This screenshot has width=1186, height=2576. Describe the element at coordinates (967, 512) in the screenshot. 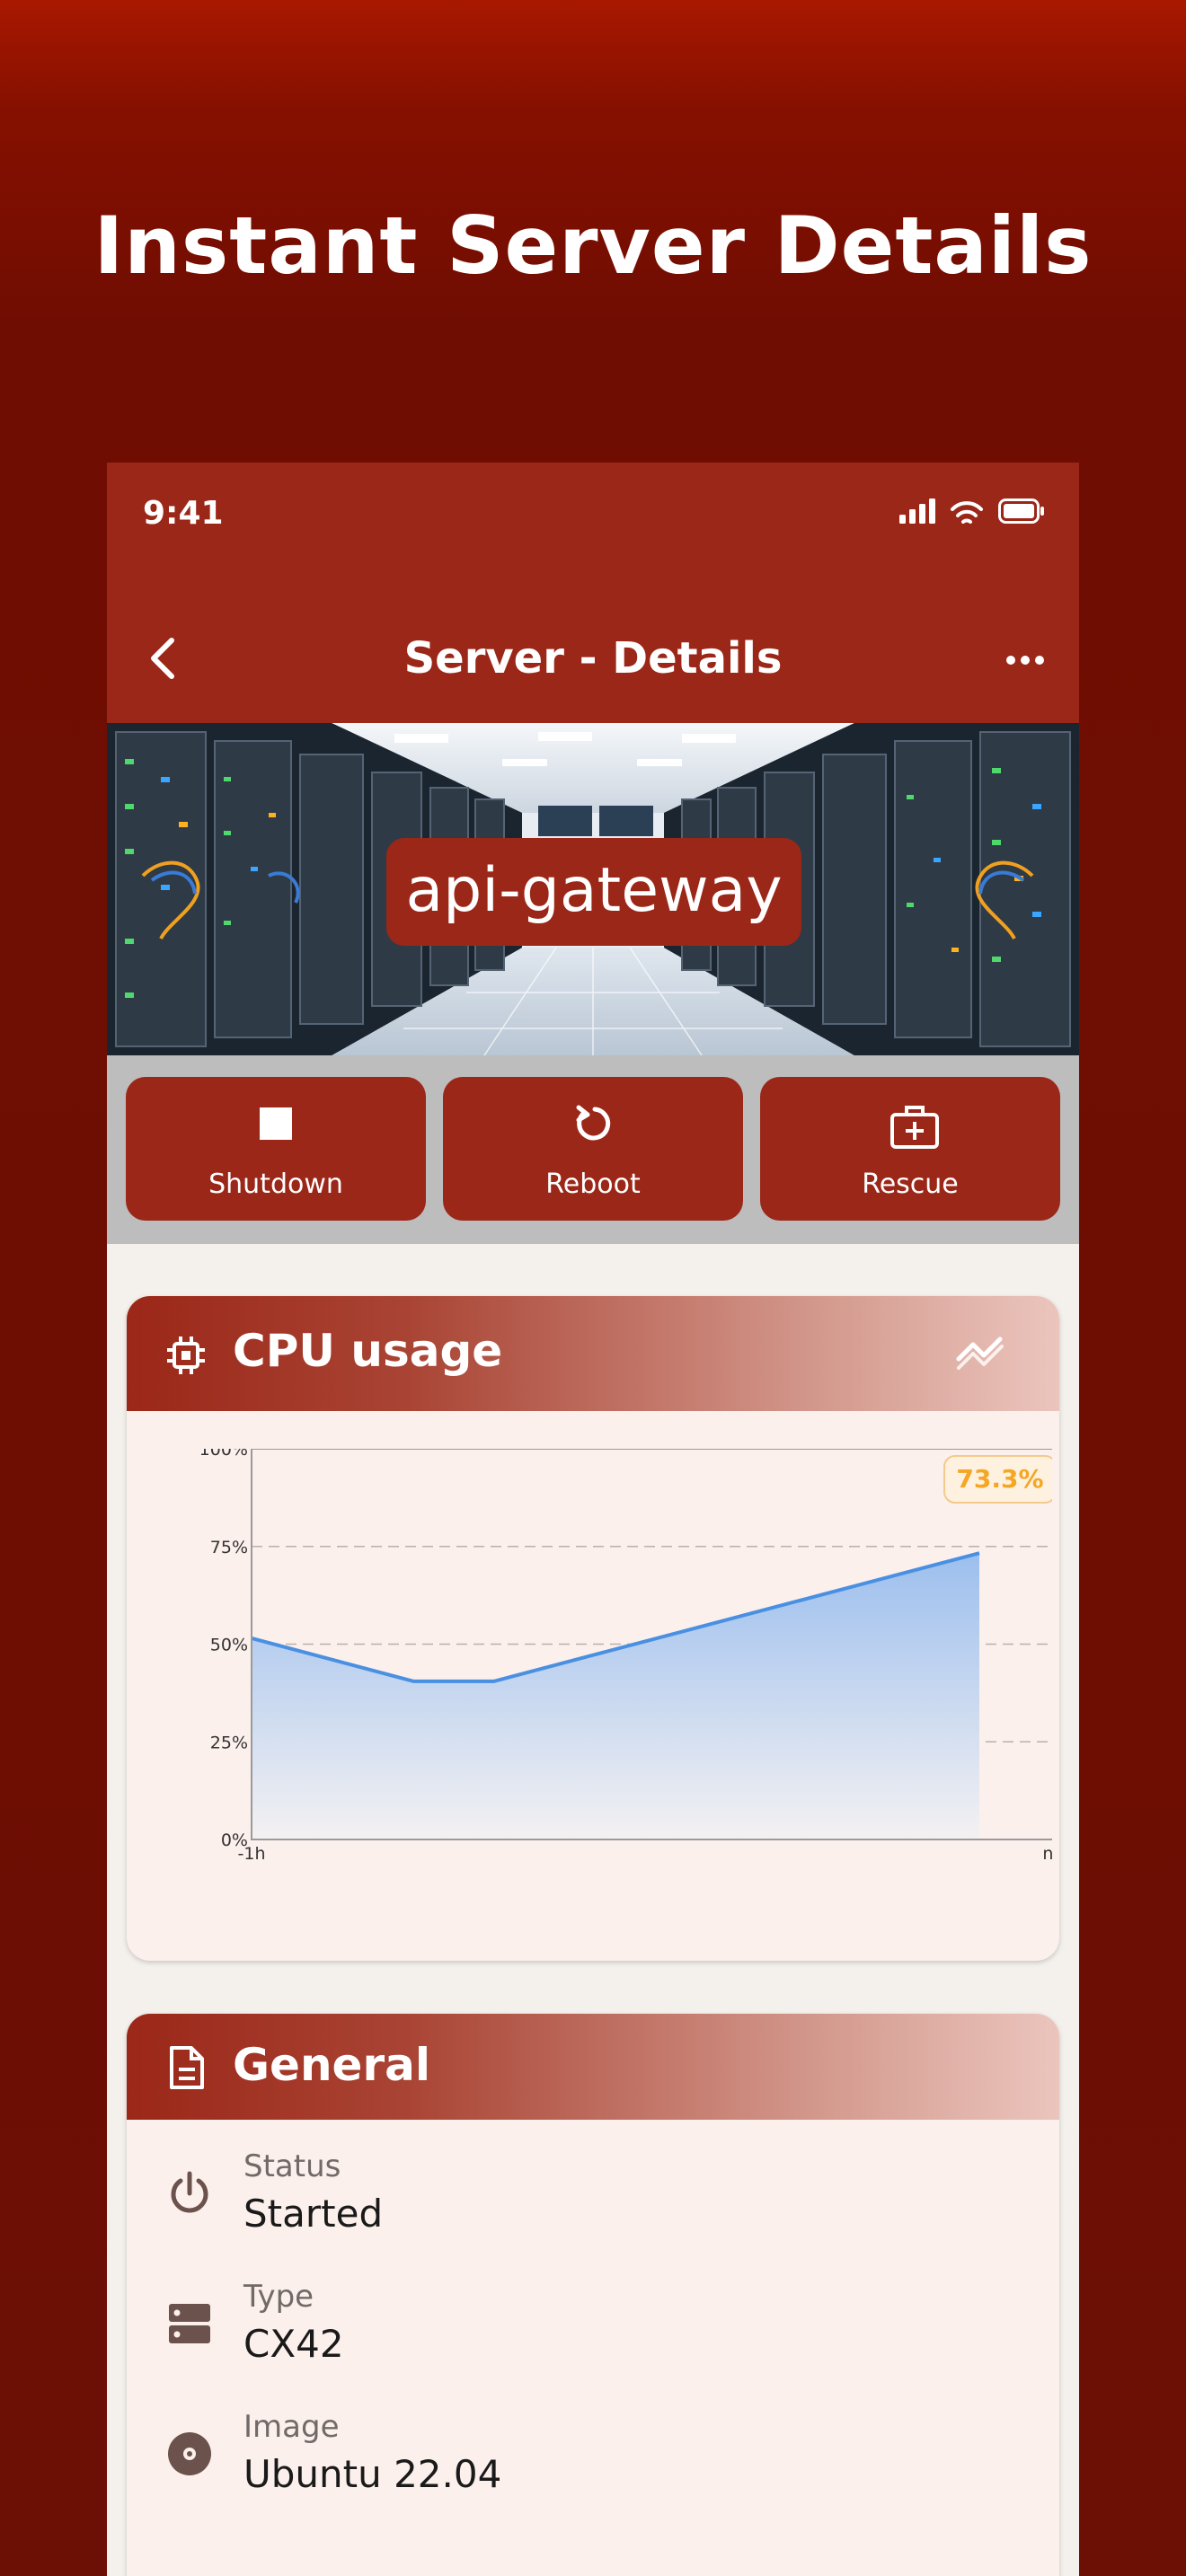

I see `wifi-icon` at that location.